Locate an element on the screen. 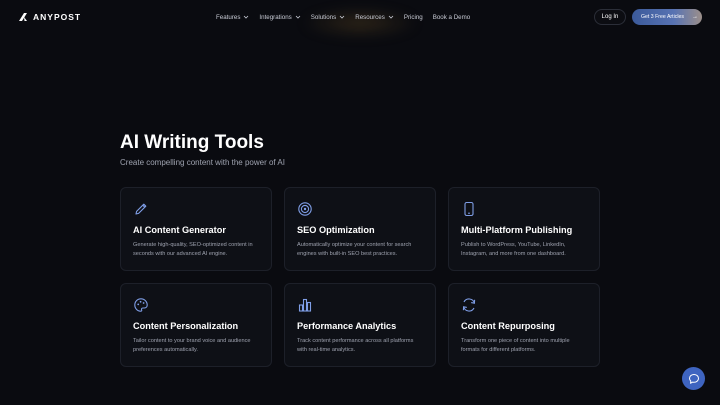 Image resolution: width=720 pixels, height=405 pixels. feature-title: Multi-Platform Publishing is located at coordinates (517, 230).